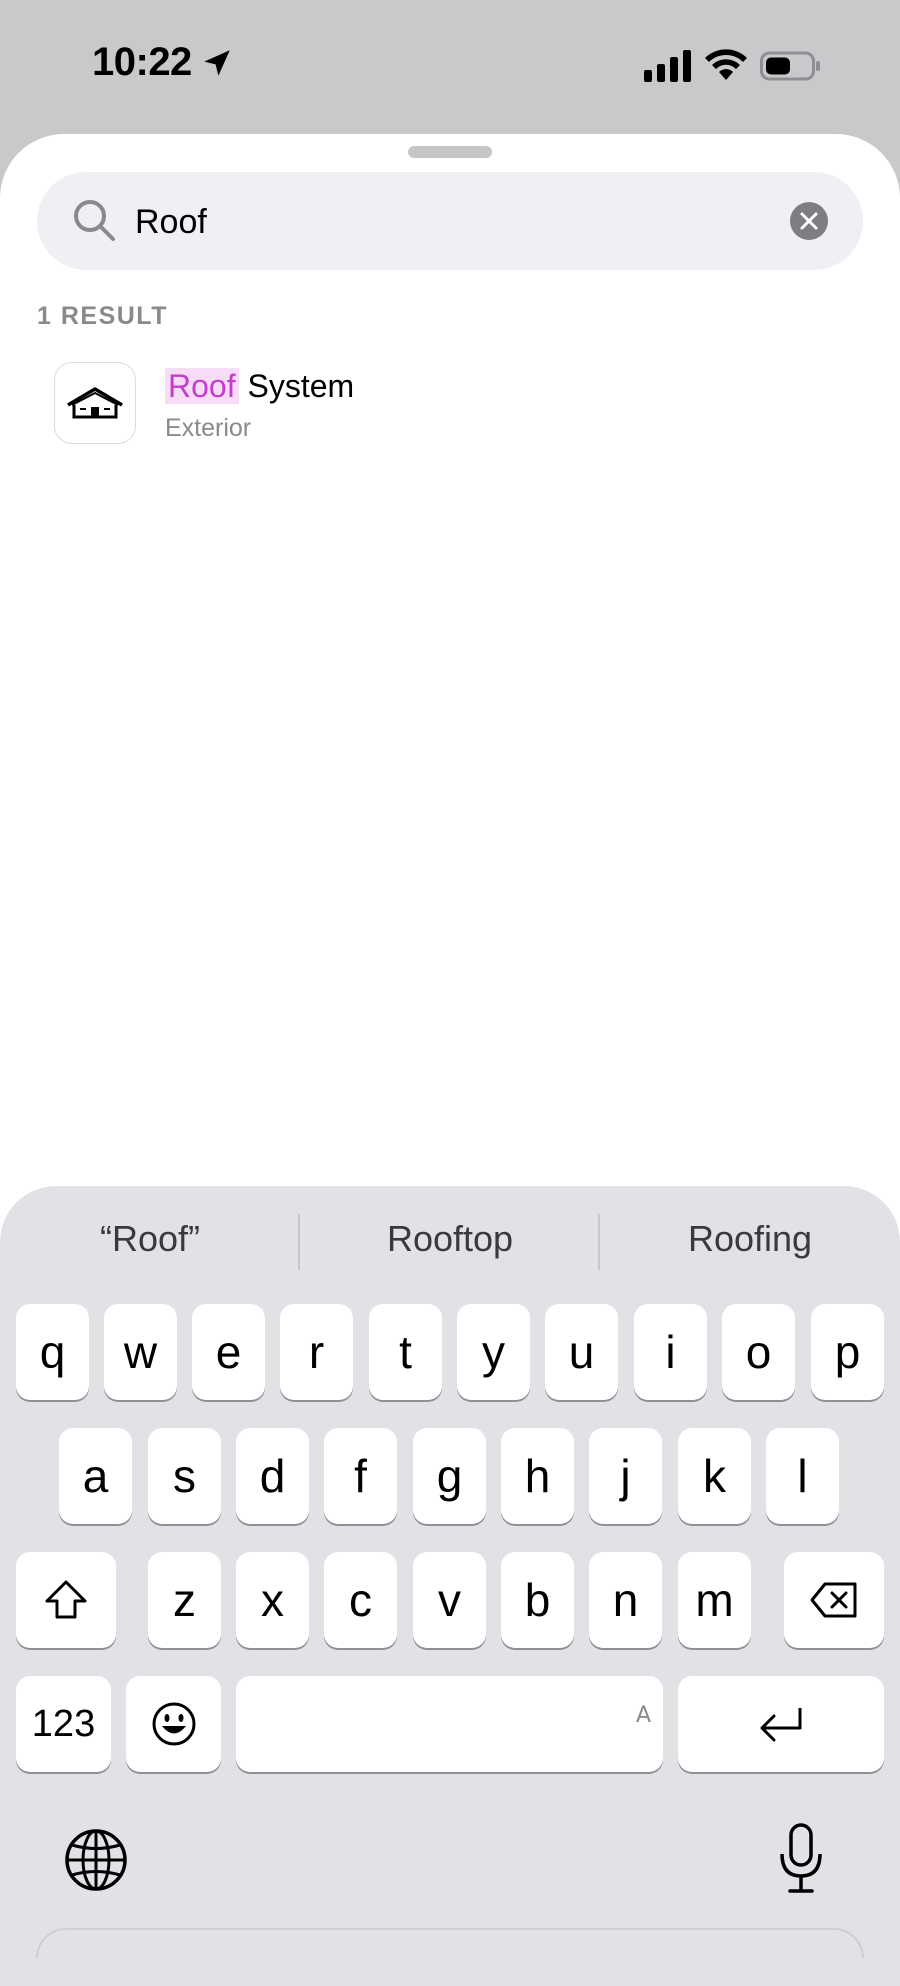  What do you see at coordinates (625, 1600) in the screenshot?
I see `key-n: n` at bounding box center [625, 1600].